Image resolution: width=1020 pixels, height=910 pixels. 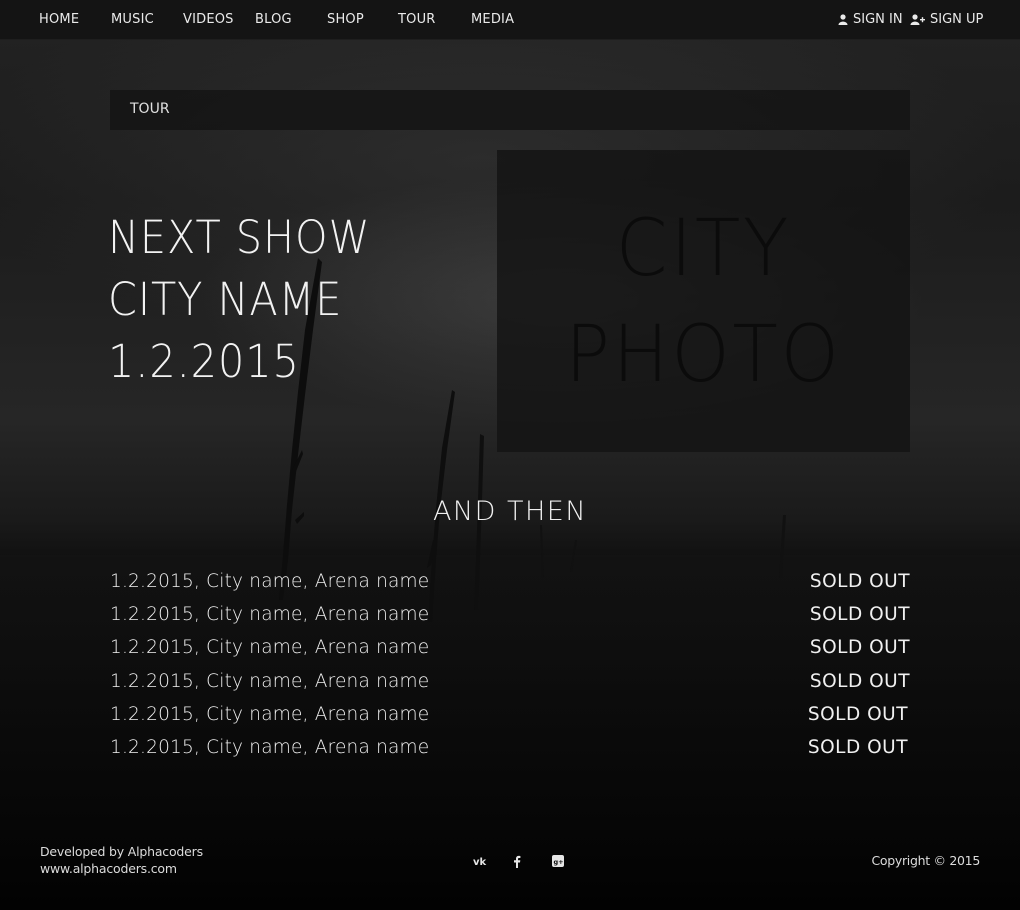 What do you see at coordinates (273, 19) in the screenshot?
I see `nav-blog: BLOG` at bounding box center [273, 19].